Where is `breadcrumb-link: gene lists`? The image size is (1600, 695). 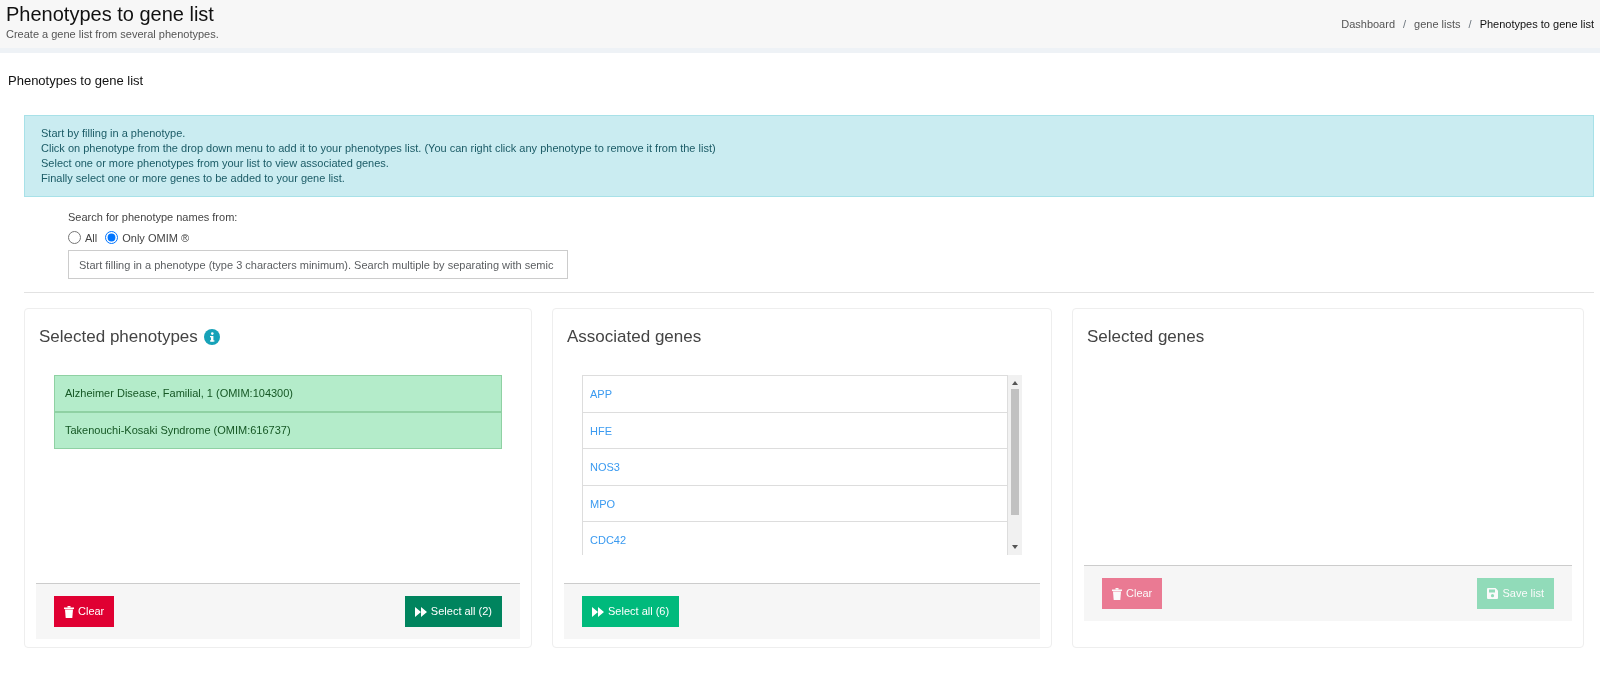 breadcrumb-link: gene lists is located at coordinates (1437, 32).